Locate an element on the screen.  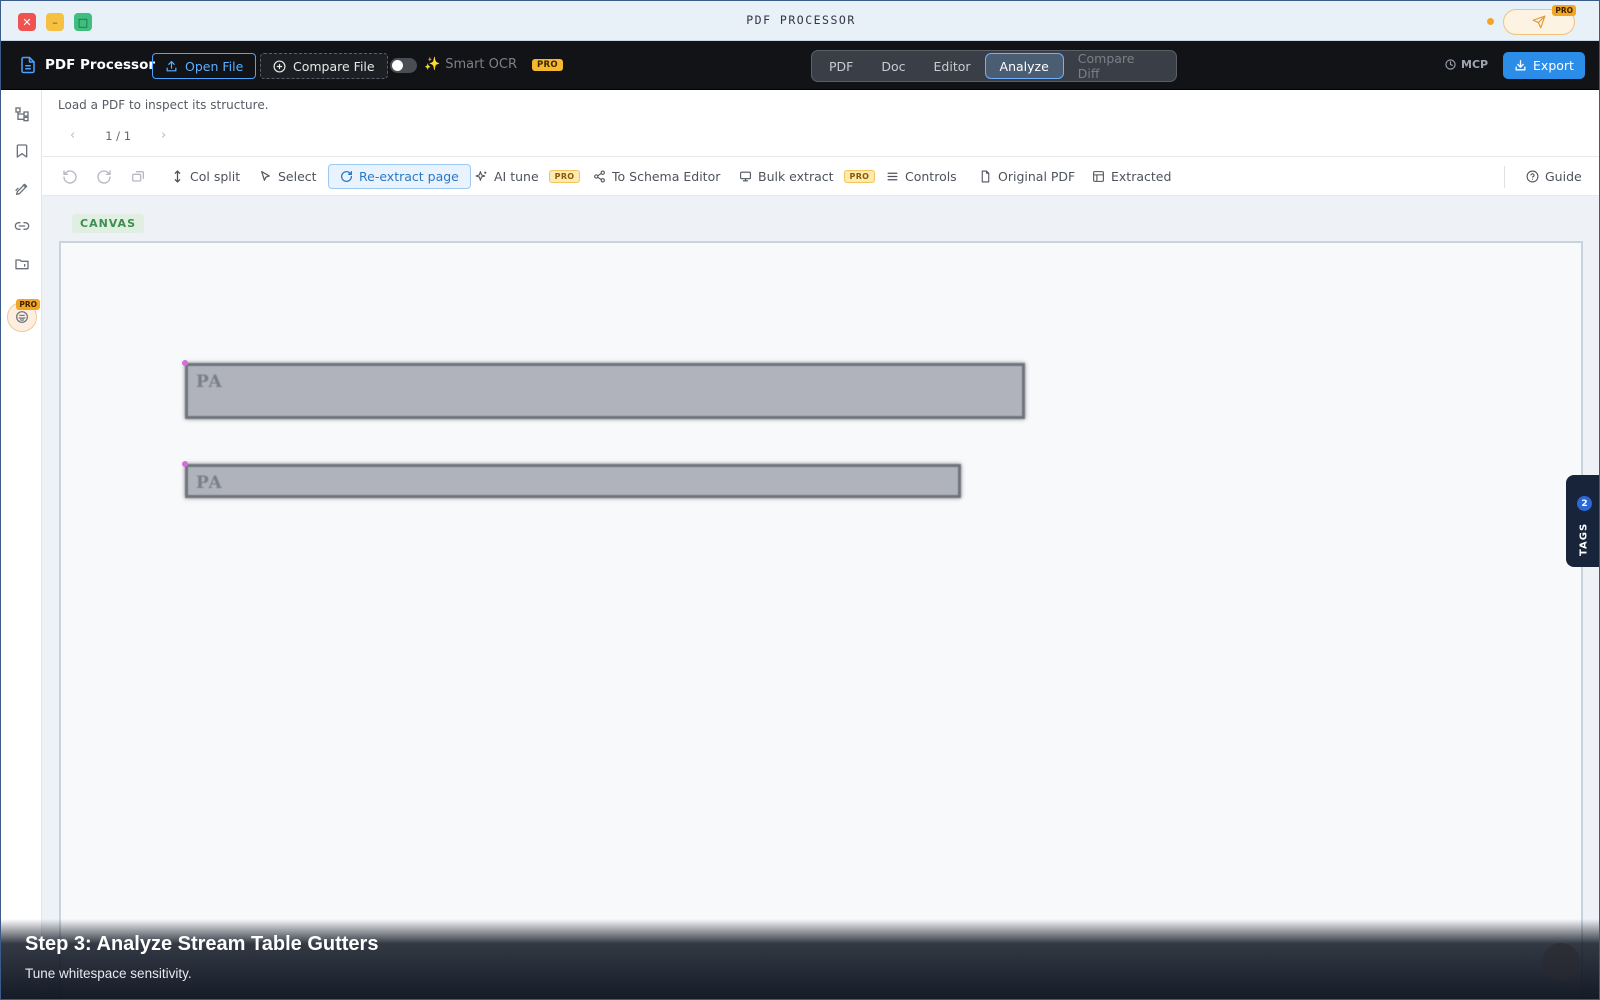
redo-icon is located at coordinates (104, 177).